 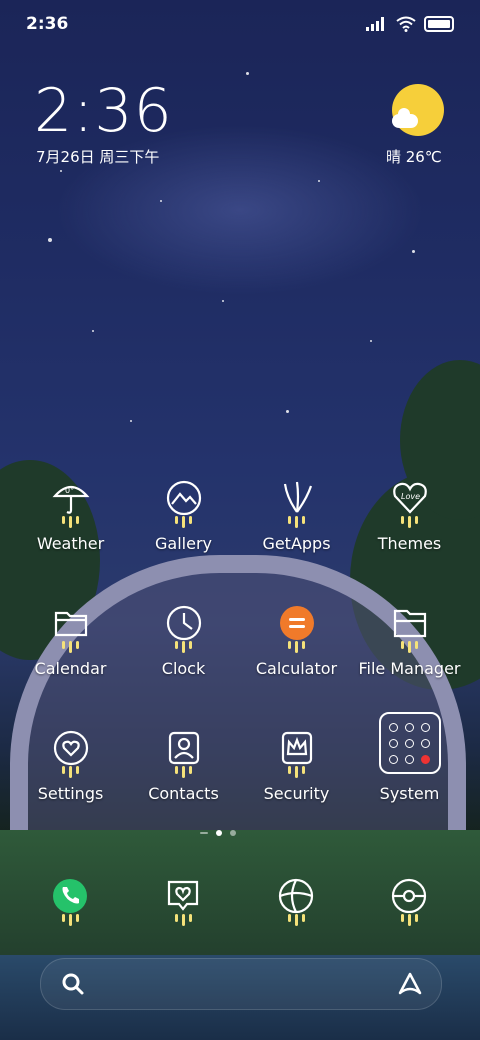 I want to click on search-bar, so click(x=241, y=984).